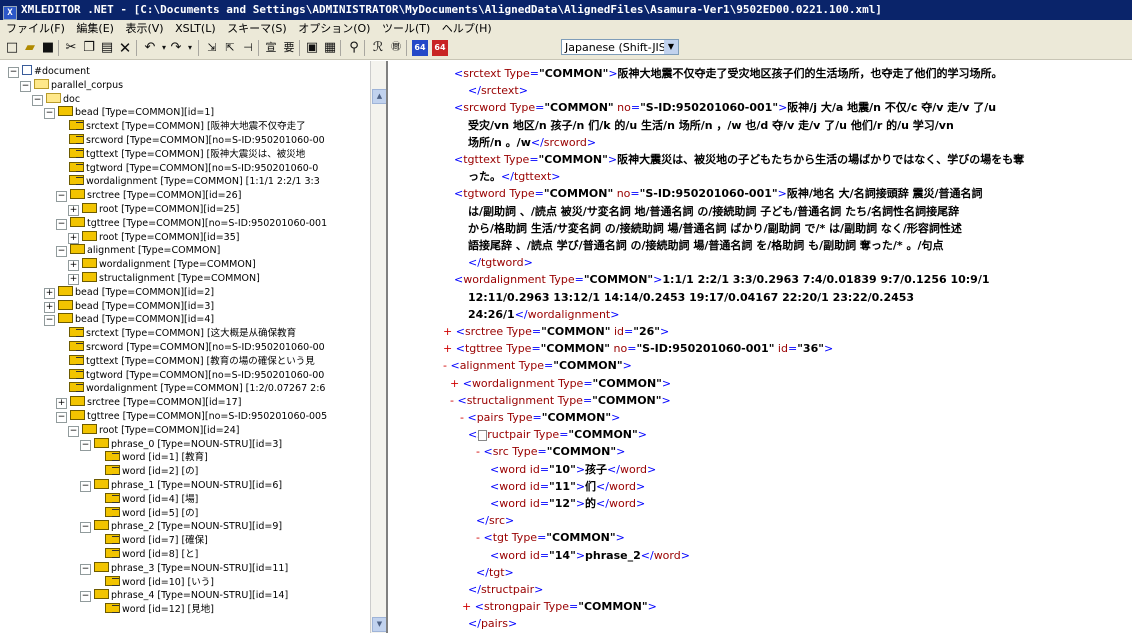 This screenshot has width=1132, height=633. I want to click on tree-node: − phrase_1 [Type=NOUN-STRU][id=6], so click(181, 485).